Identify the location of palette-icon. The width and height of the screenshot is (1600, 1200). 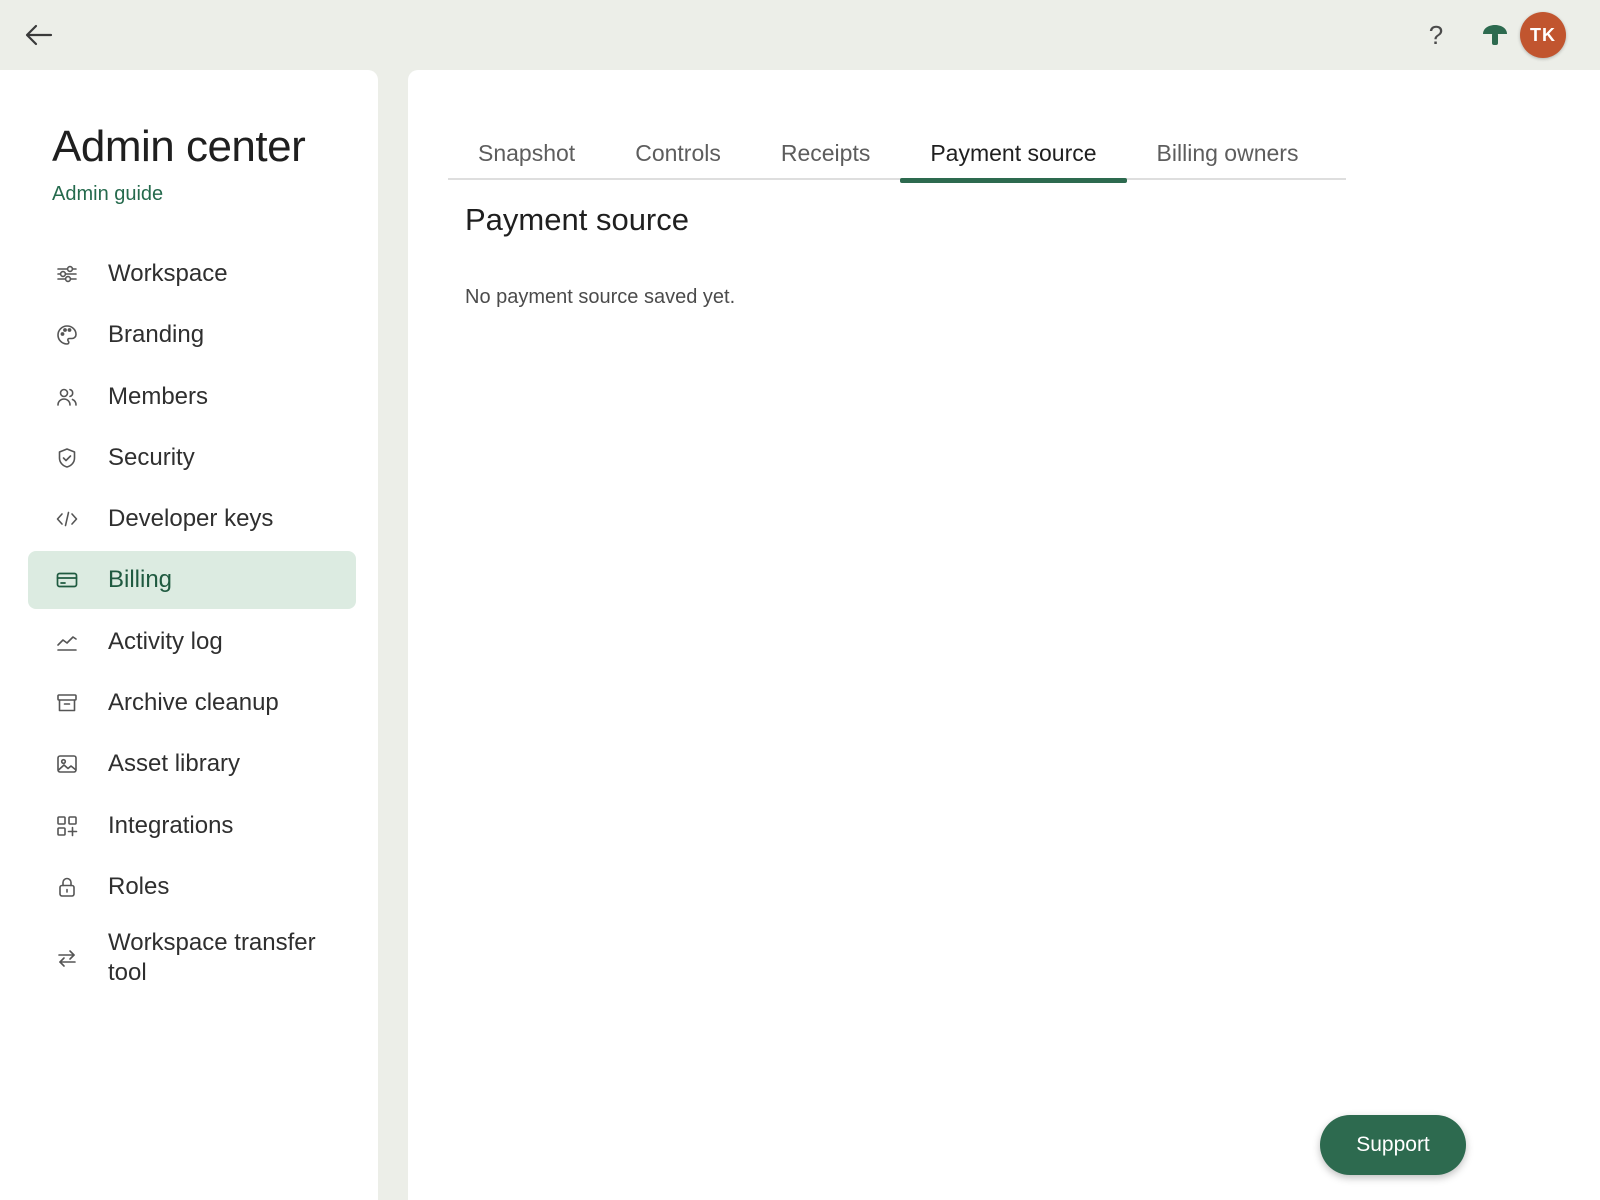
(67, 335).